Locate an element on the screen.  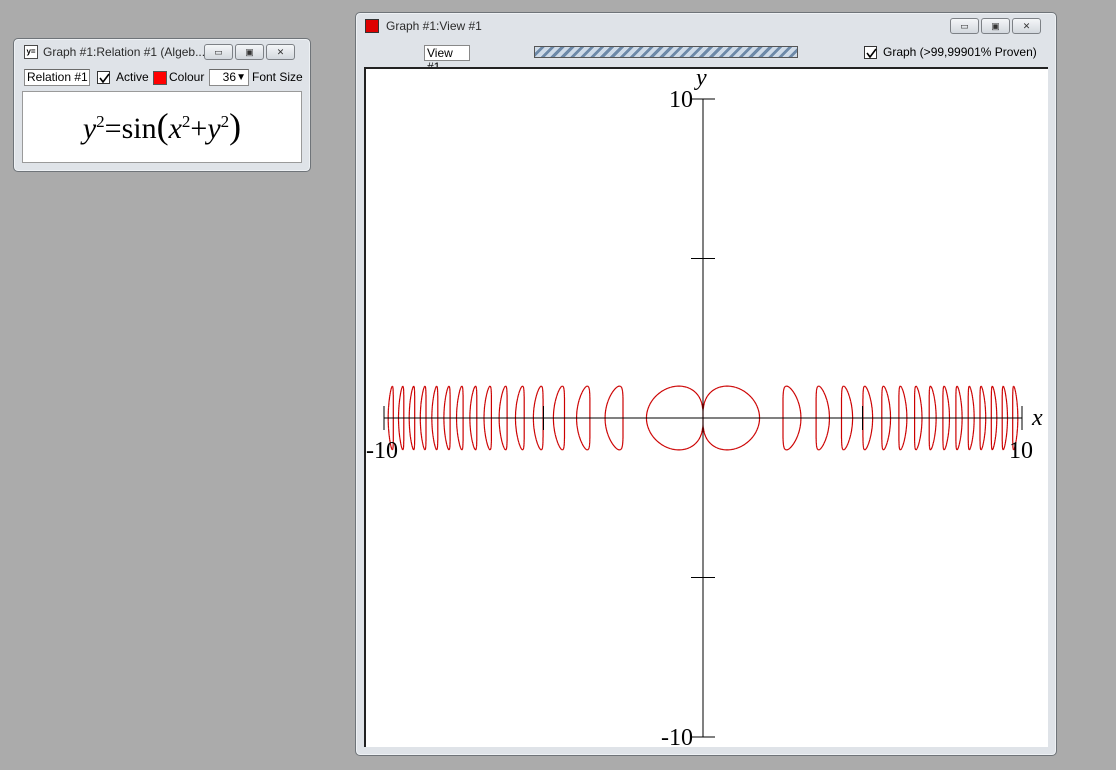
eq-open-paren: ( is located at coordinates (162, 126).